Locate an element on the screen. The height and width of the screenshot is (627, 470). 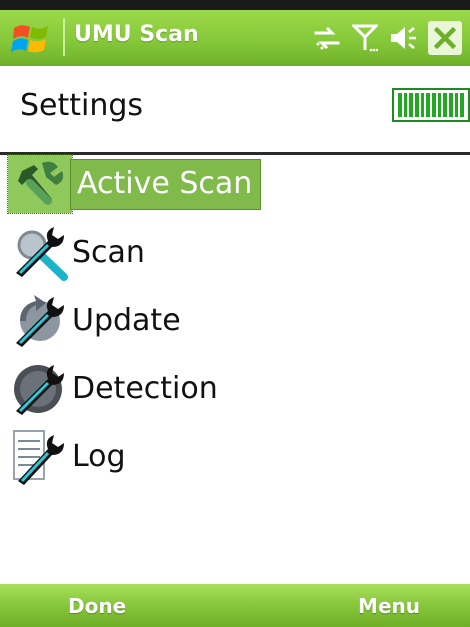
signal-icon is located at coordinates (365, 38).